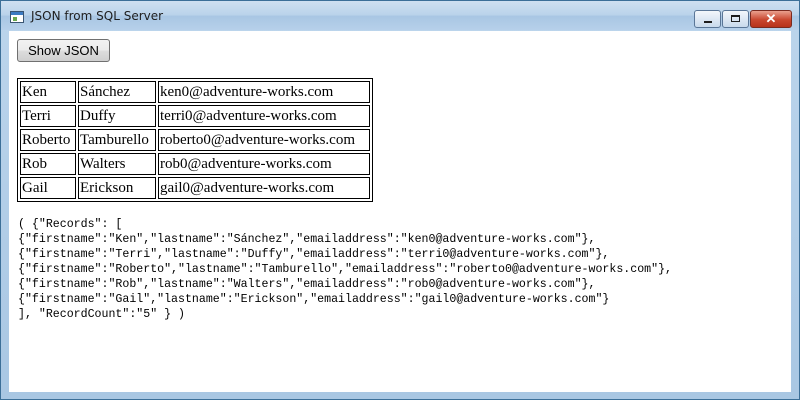 The height and width of the screenshot is (400, 800). Describe the element at coordinates (48, 116) in the screenshot. I see `firstname-cell: Terri` at that location.